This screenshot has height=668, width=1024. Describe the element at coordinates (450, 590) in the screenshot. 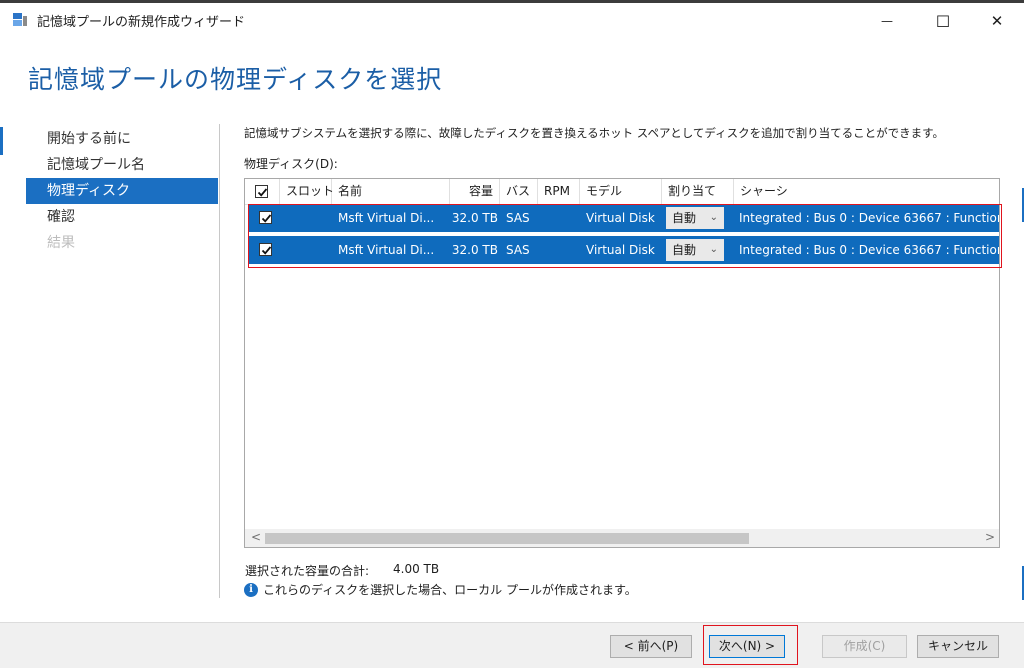

I see `info-text: これらのディスクを選択した場合、ローカル プールが作成されます。` at that location.